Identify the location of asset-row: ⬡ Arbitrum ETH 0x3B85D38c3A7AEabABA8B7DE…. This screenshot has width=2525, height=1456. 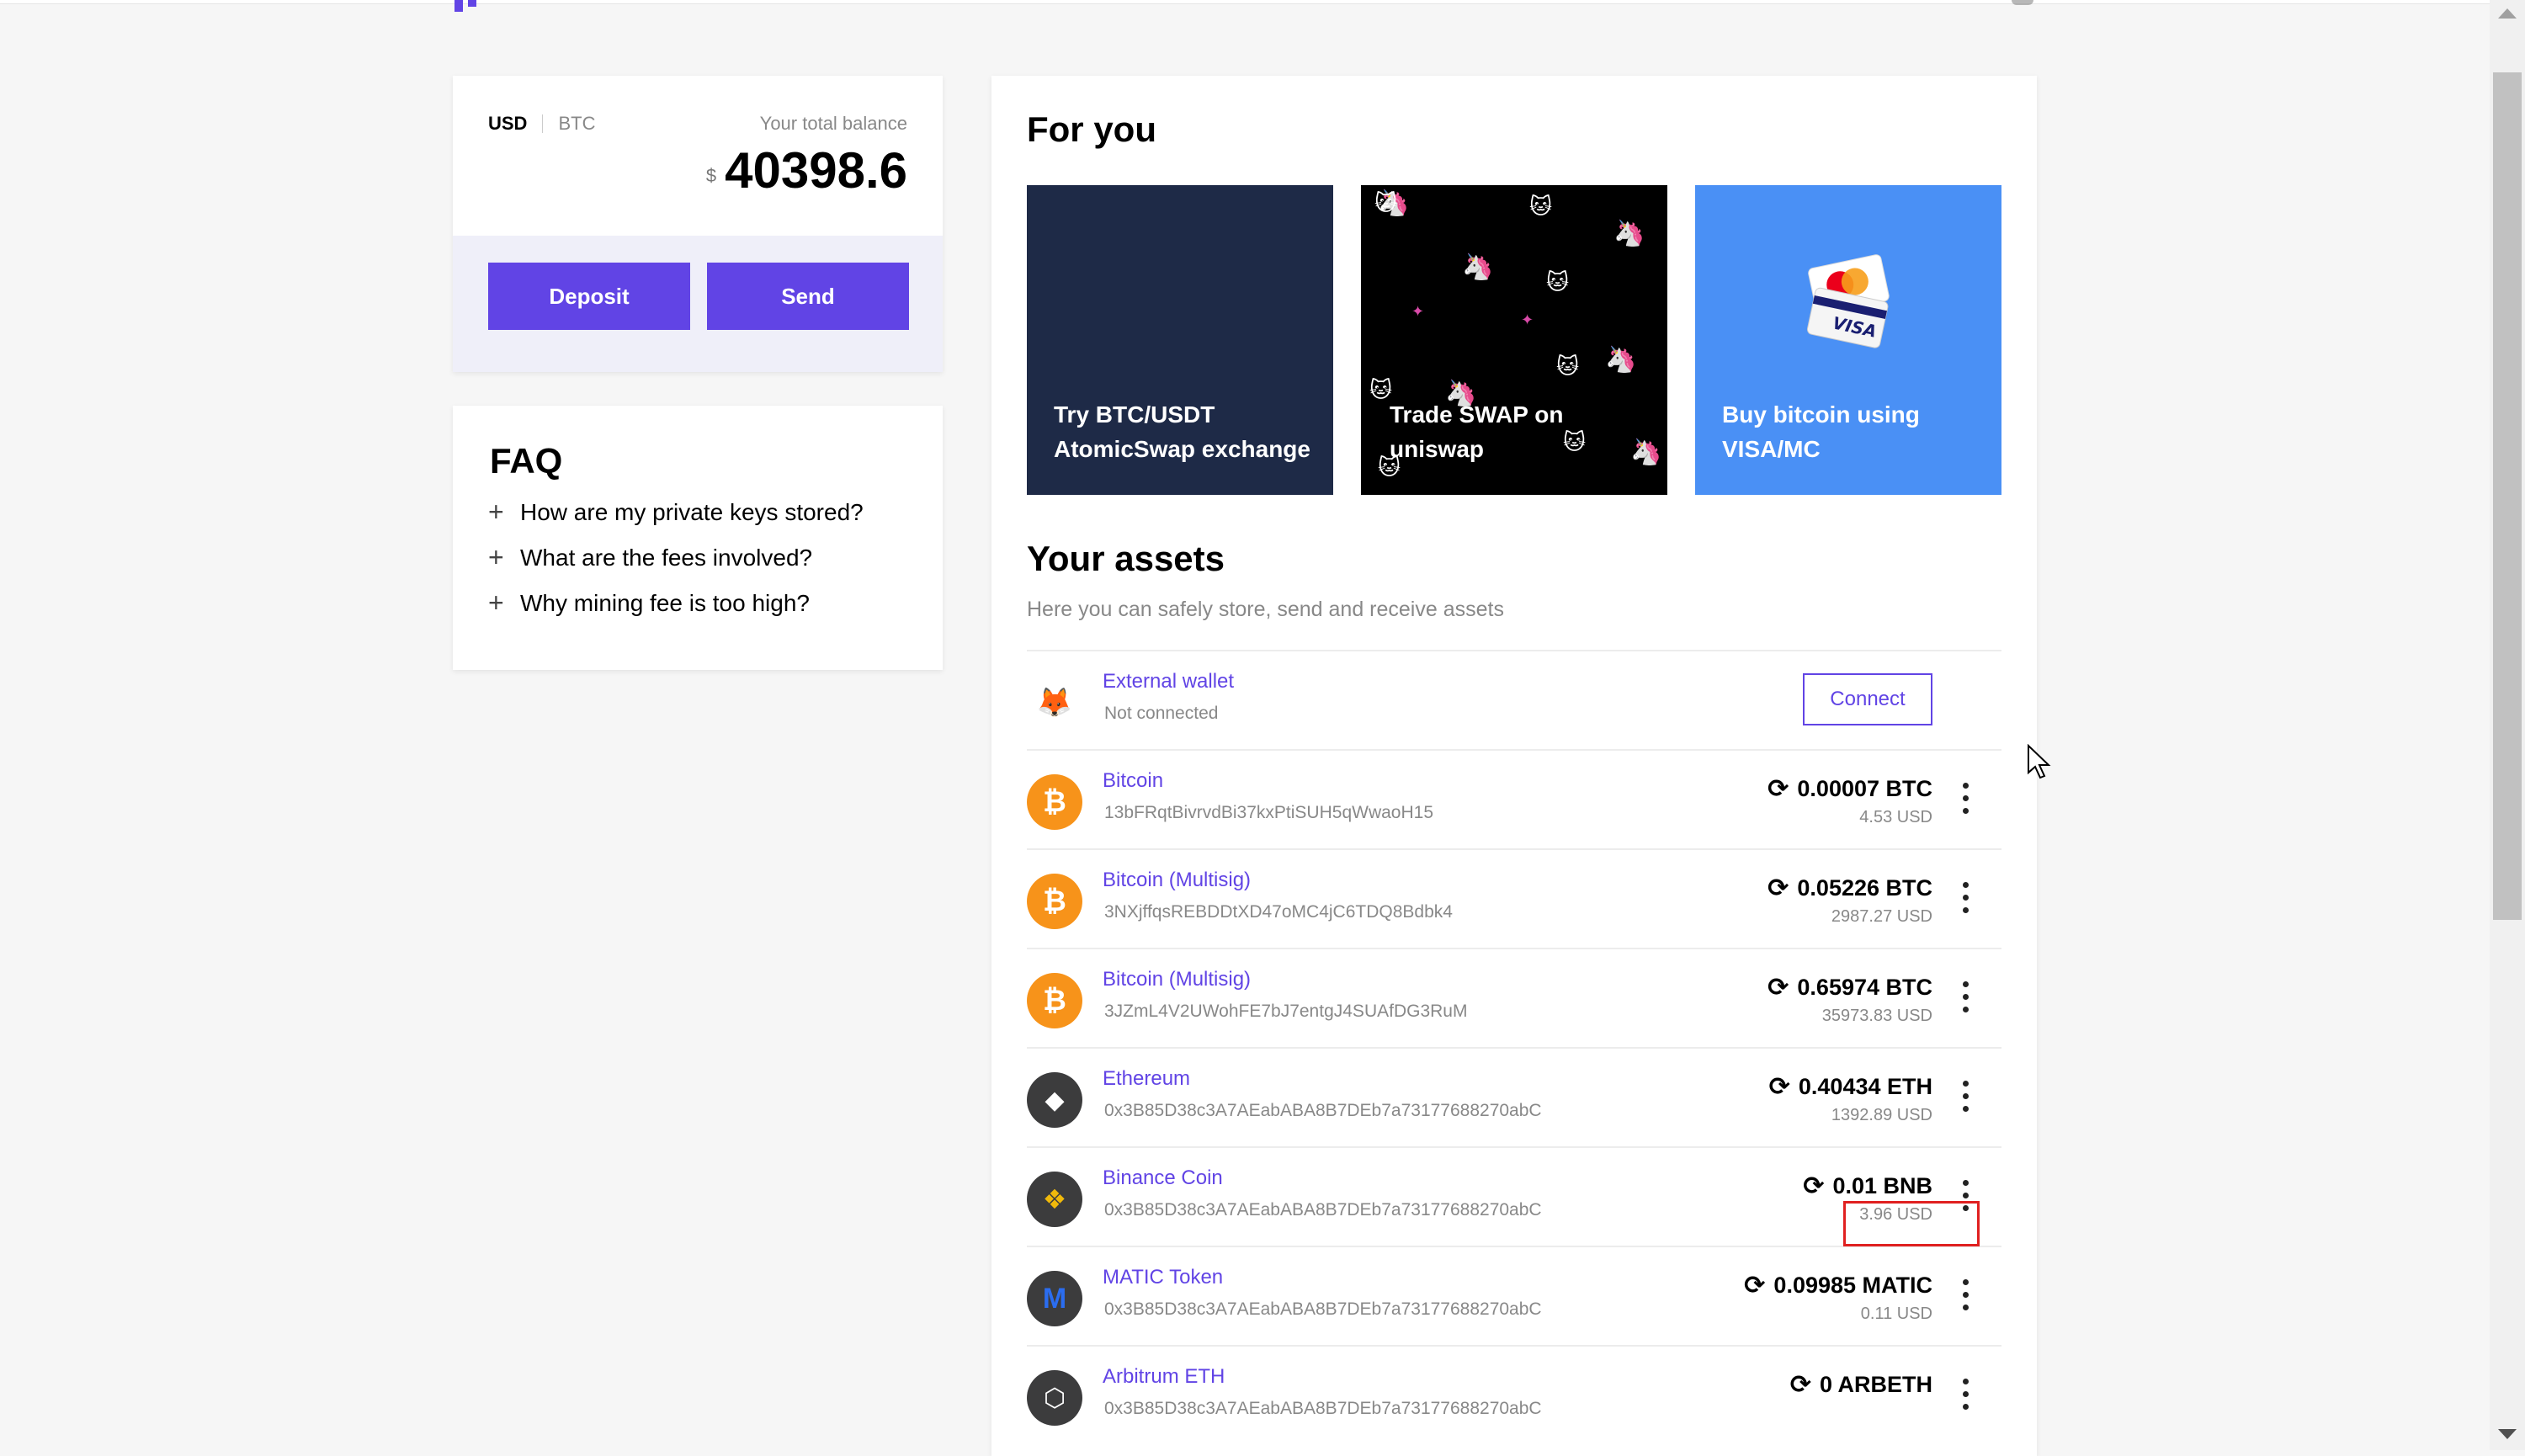
(1514, 1395).